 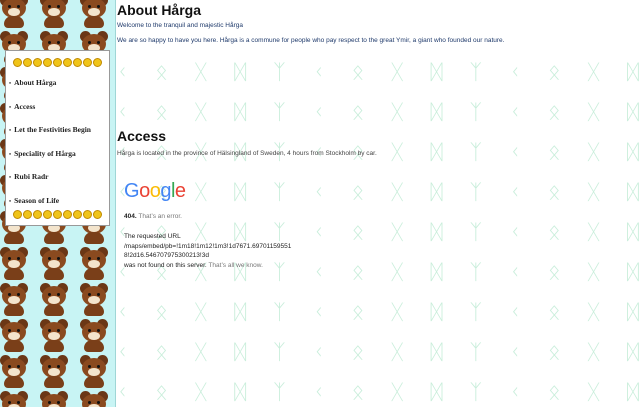 I want to click on logo-letter: G, so click(x=132, y=191).